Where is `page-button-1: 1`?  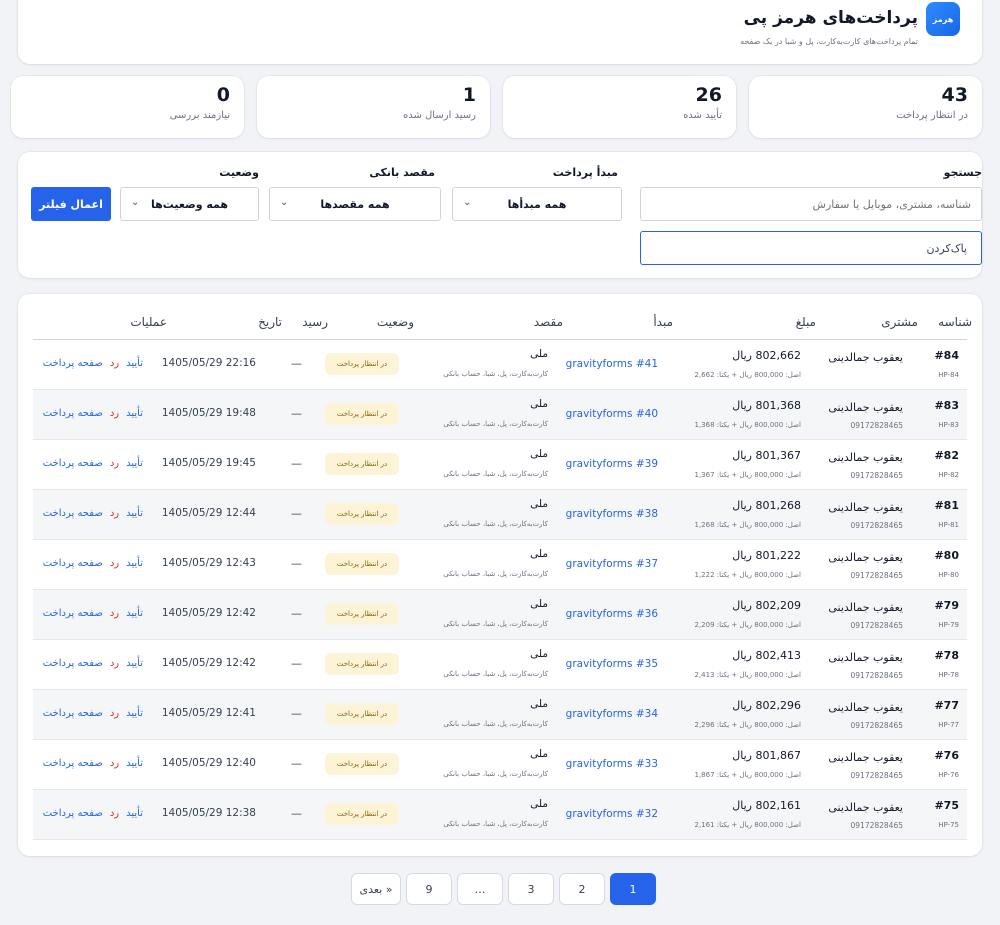
page-button-1: 1 is located at coordinates (633, 889).